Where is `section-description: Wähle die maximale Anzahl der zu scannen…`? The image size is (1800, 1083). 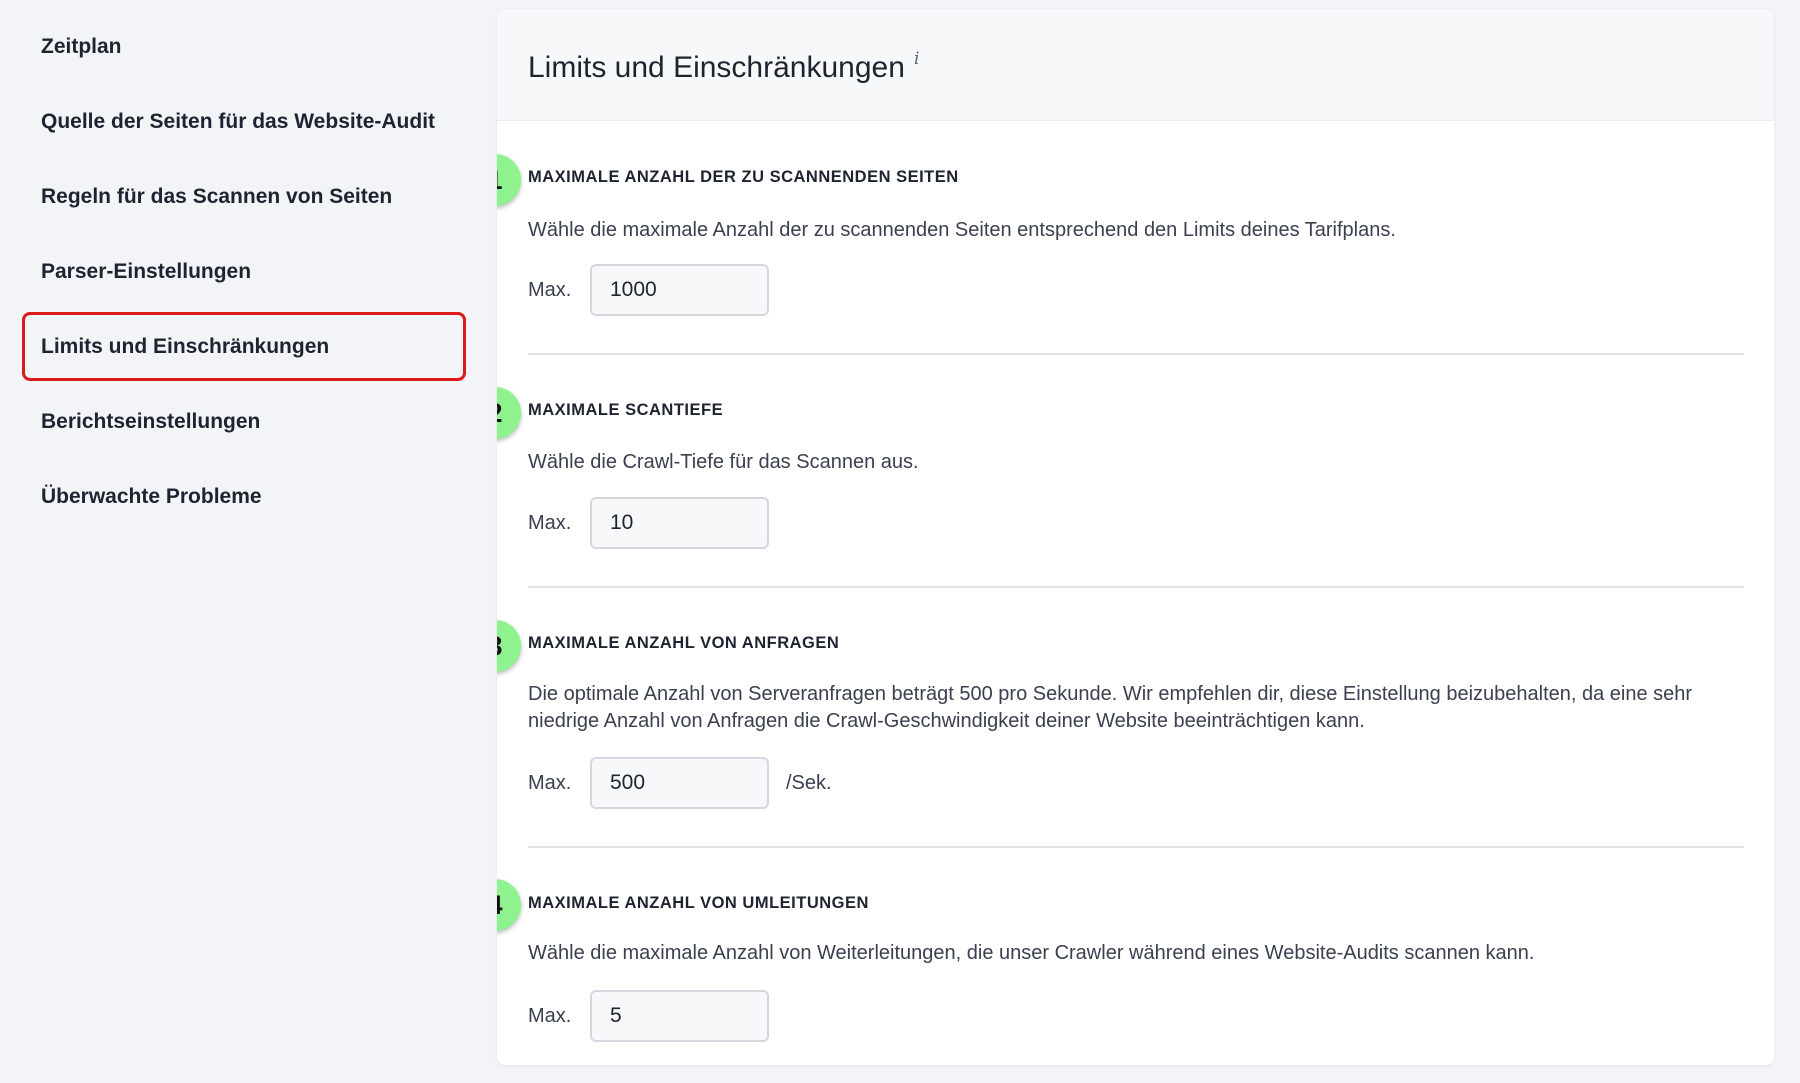 section-description: Wähle die maximale Anzahl der zu scannen… is located at coordinates (962, 230).